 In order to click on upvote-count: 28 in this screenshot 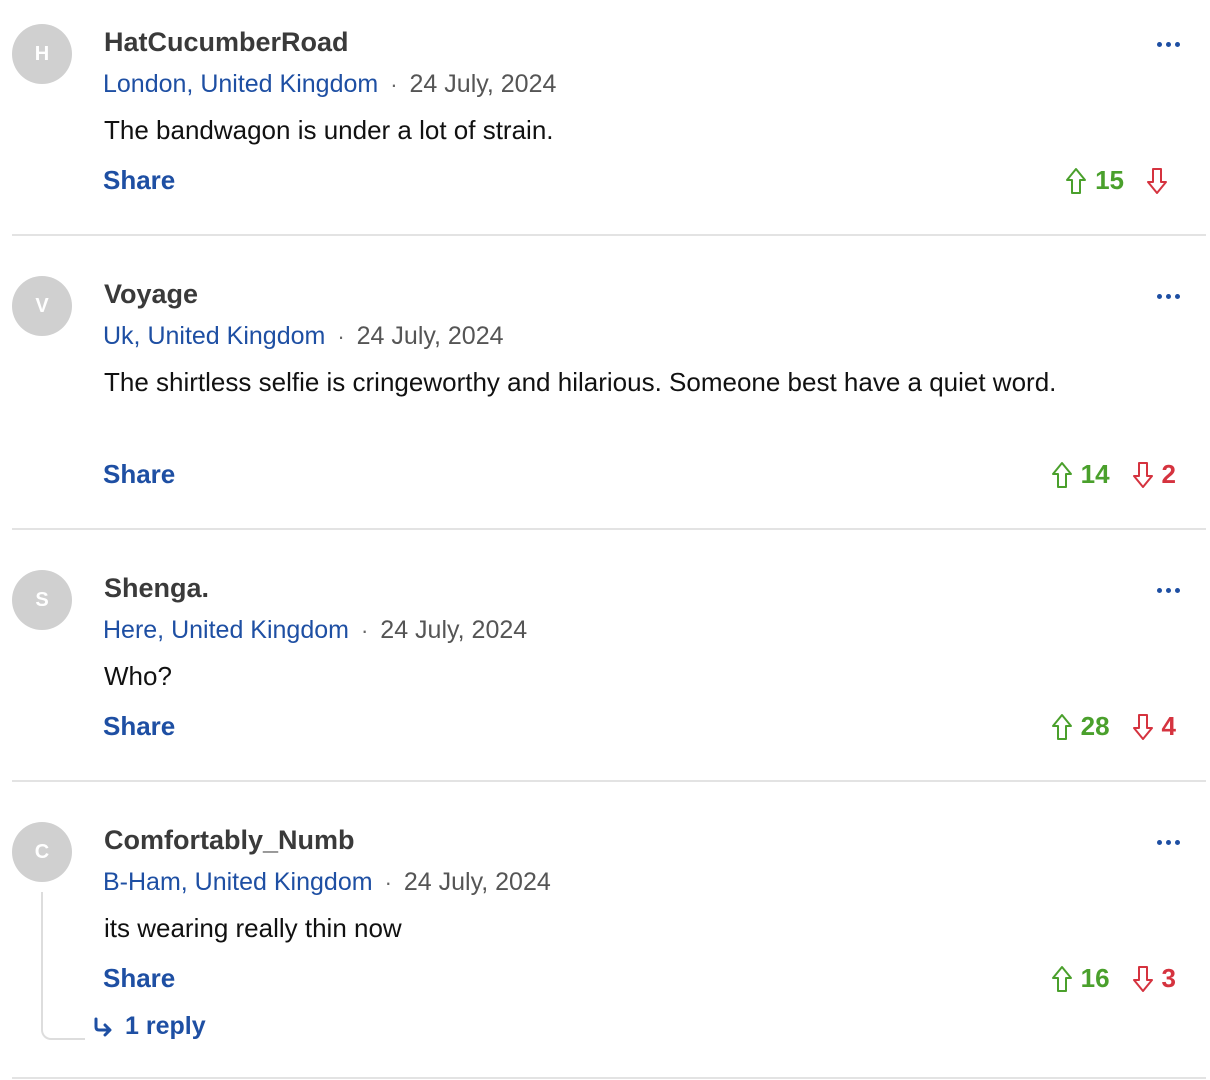, I will do `click(1095, 726)`.